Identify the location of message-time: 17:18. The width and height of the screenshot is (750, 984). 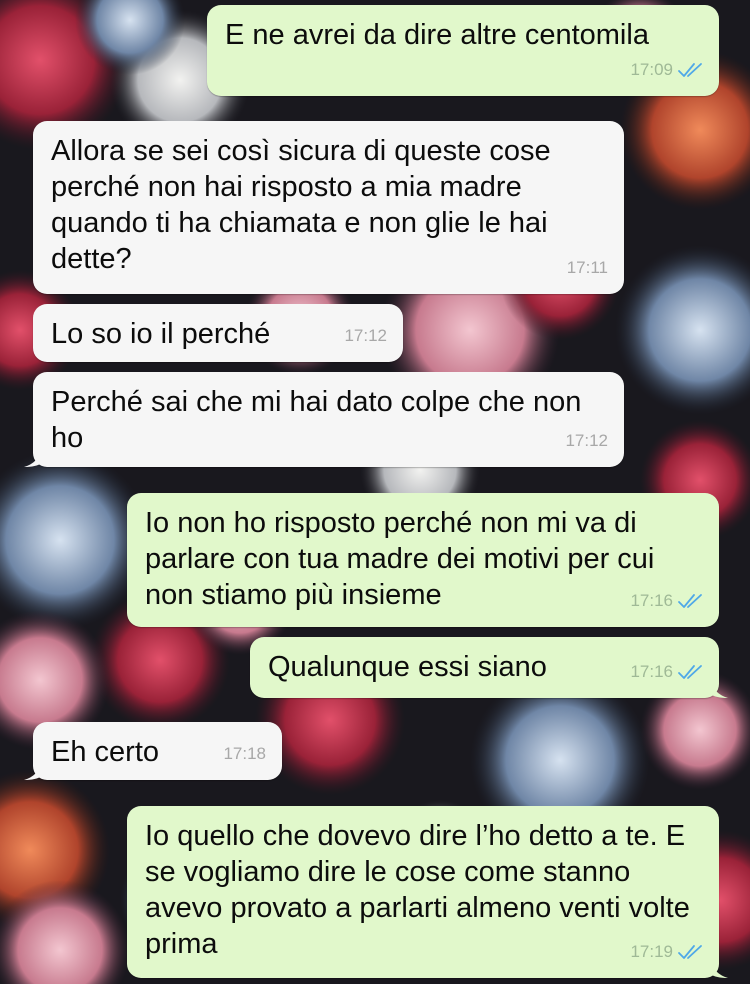
(244, 753).